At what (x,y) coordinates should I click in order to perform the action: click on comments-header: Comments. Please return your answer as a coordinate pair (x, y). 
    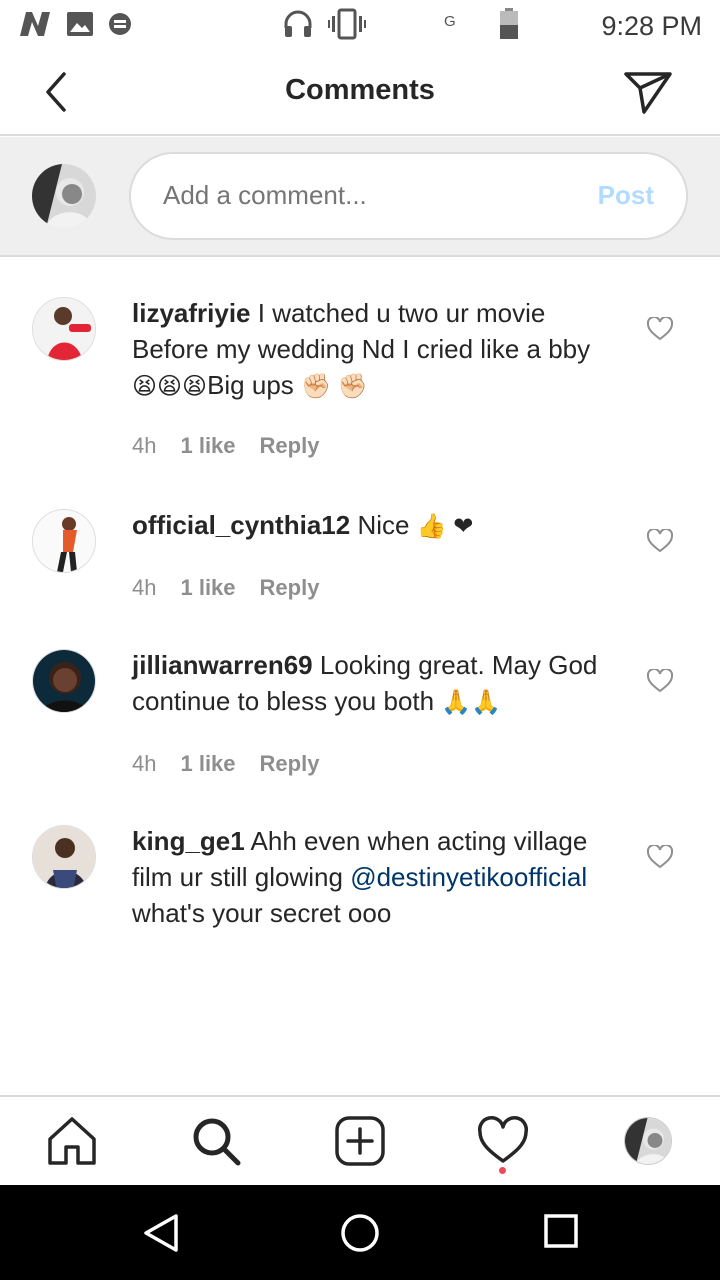
    Looking at the image, I should click on (360, 93).